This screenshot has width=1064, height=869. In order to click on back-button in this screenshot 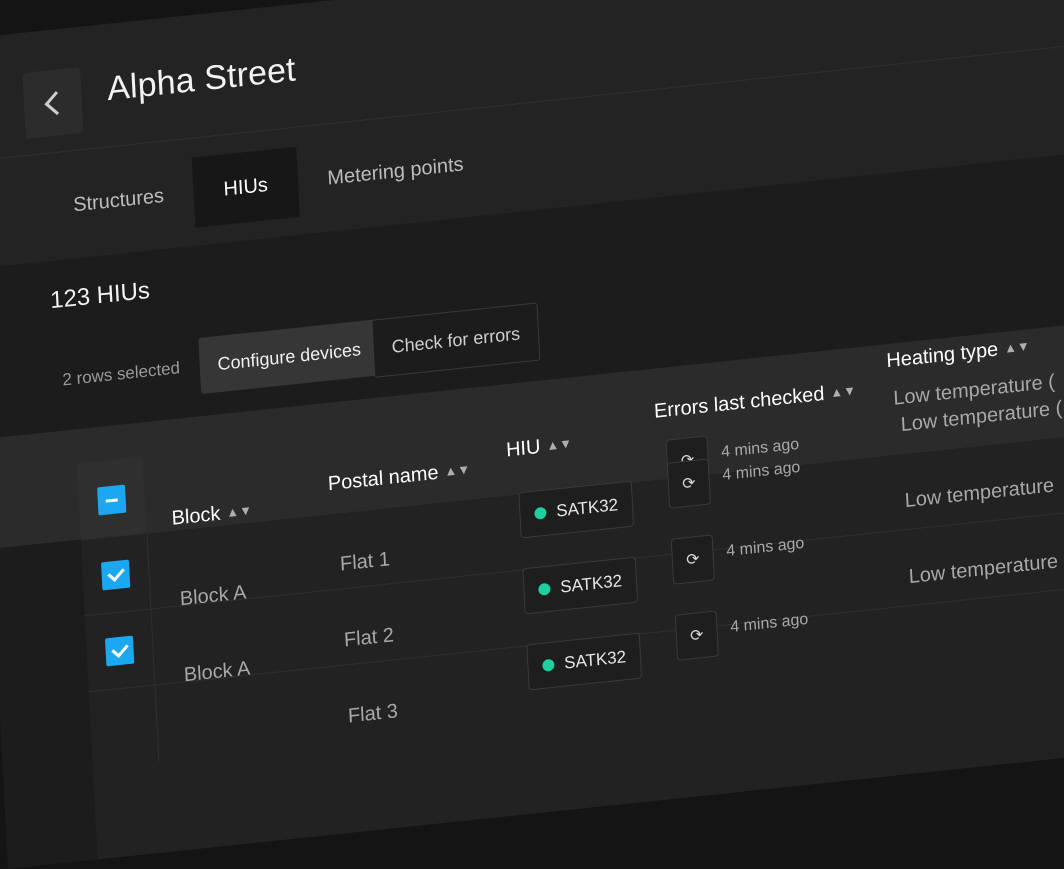, I will do `click(53, 102)`.